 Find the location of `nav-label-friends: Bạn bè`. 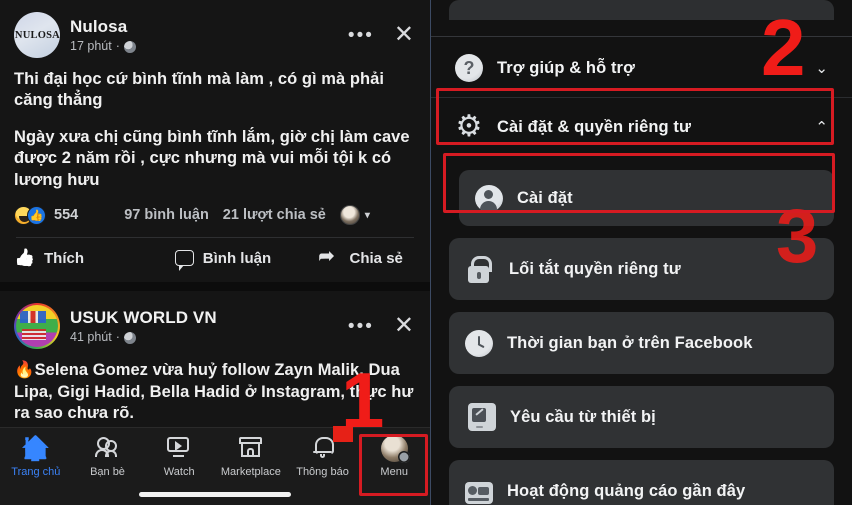

nav-label-friends: Bạn bè is located at coordinates (107, 472).